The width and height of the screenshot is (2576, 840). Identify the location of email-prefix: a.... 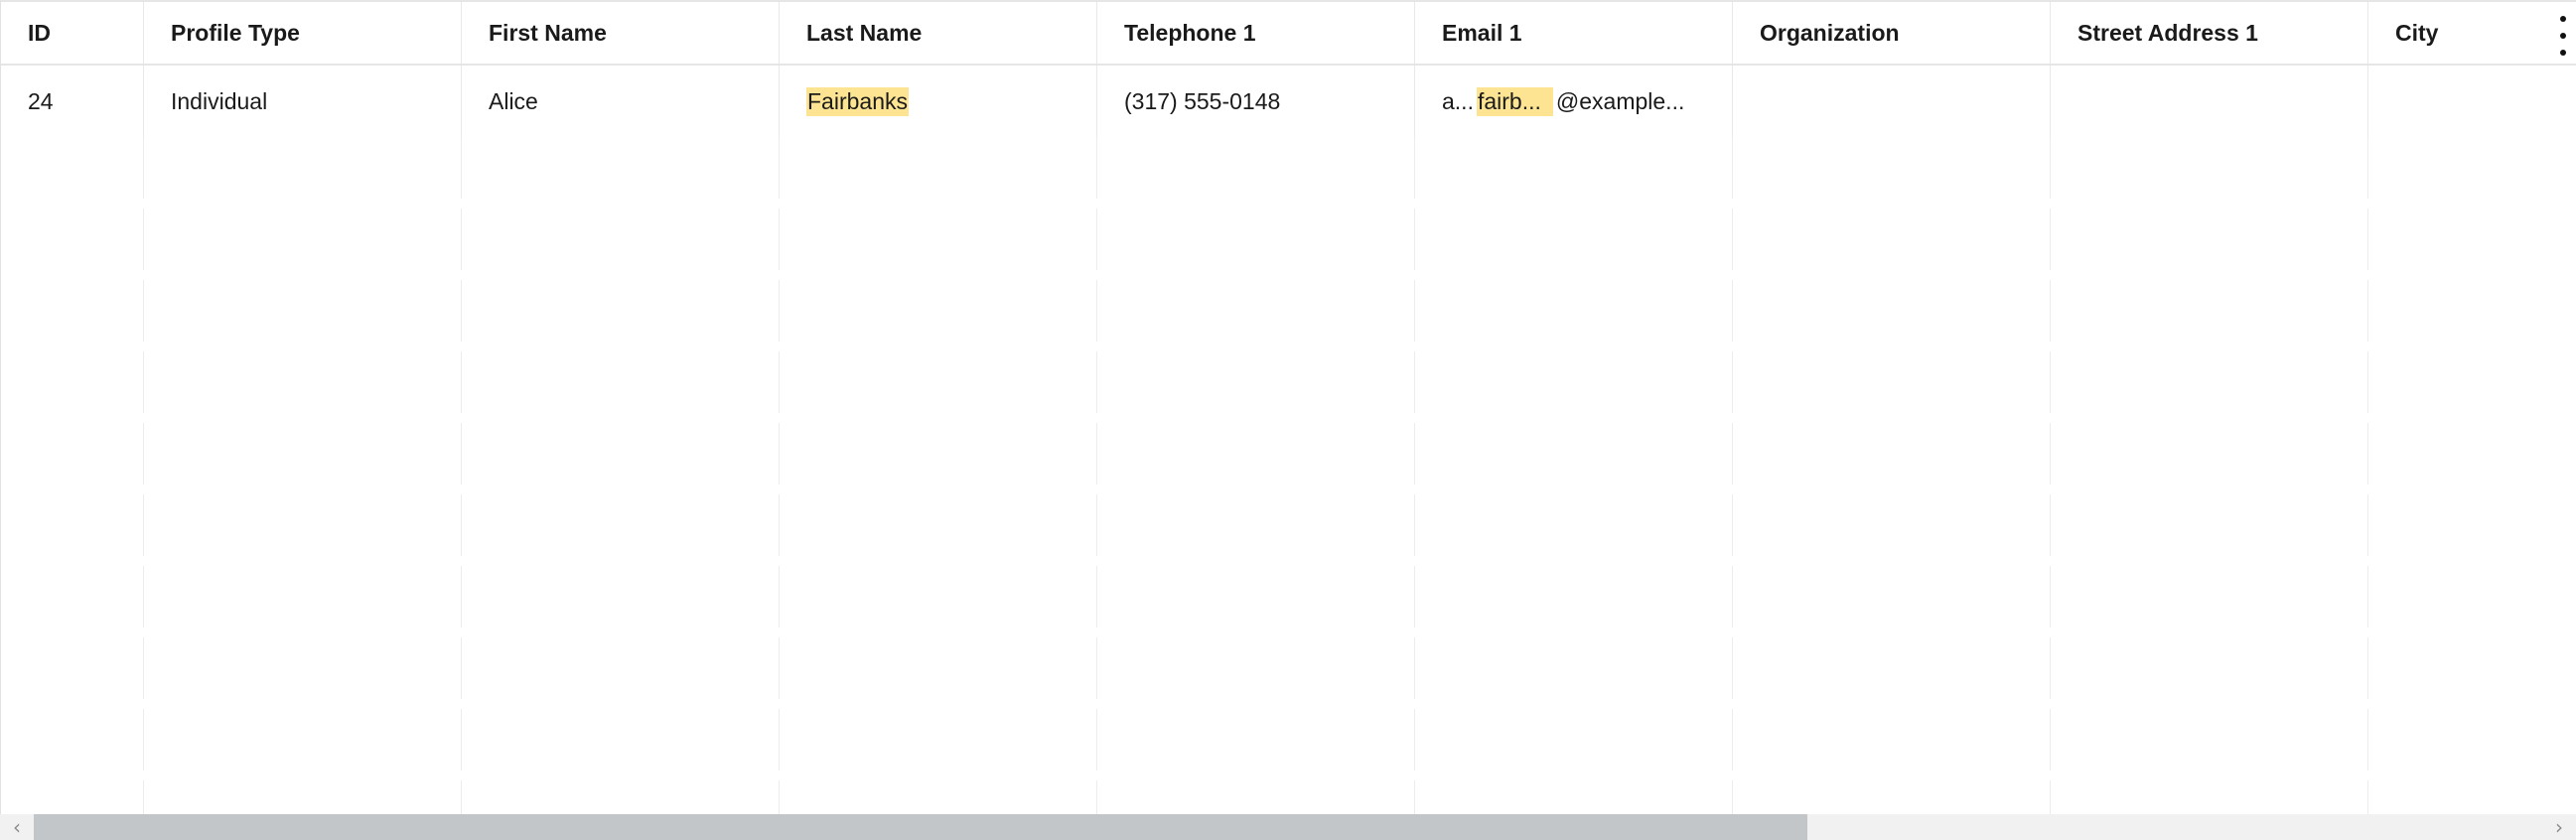
(1458, 100).